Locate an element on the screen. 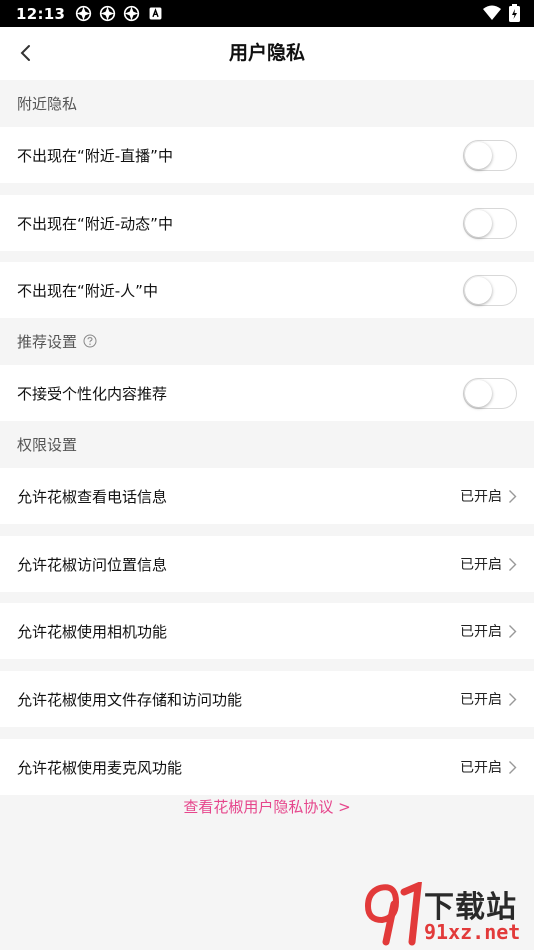  watermark-domain: 91xz.net is located at coordinates (472, 932).